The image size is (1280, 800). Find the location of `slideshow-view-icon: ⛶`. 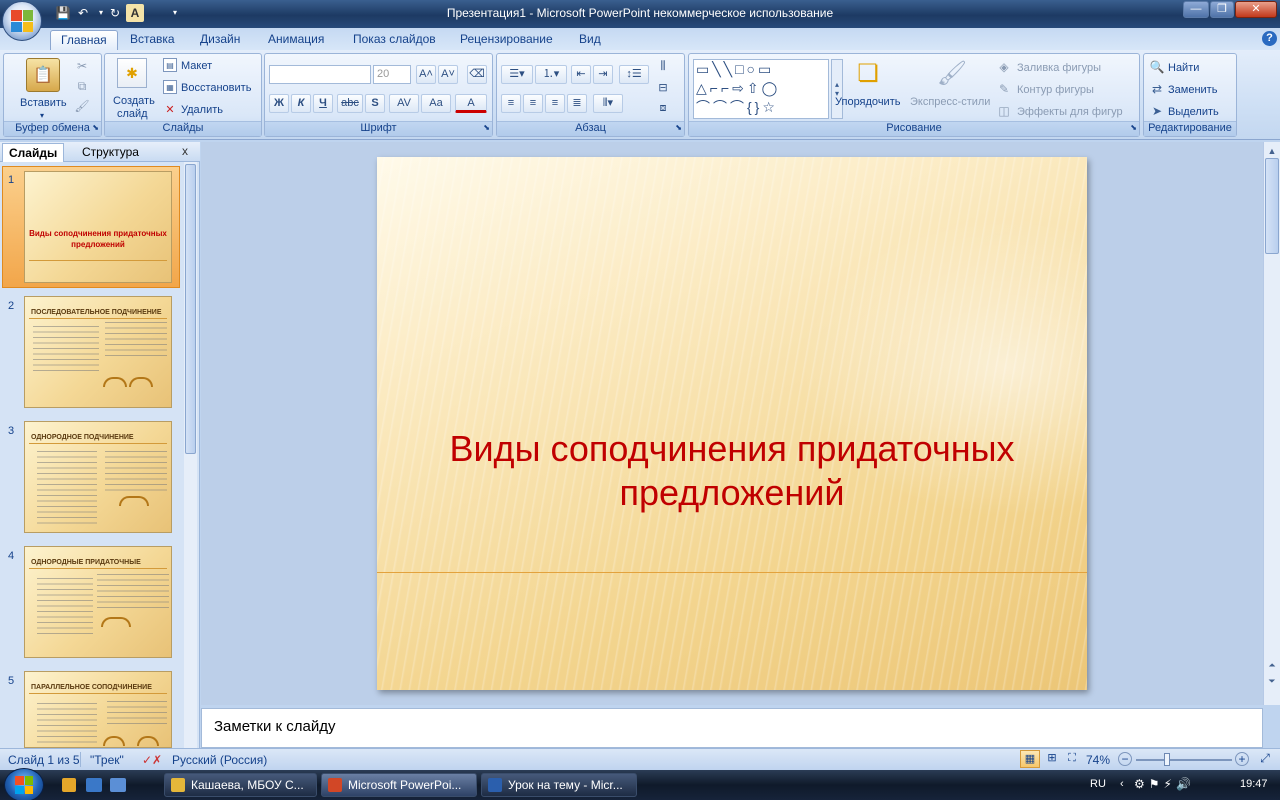

slideshow-view-icon: ⛶ is located at coordinates (1072, 759).